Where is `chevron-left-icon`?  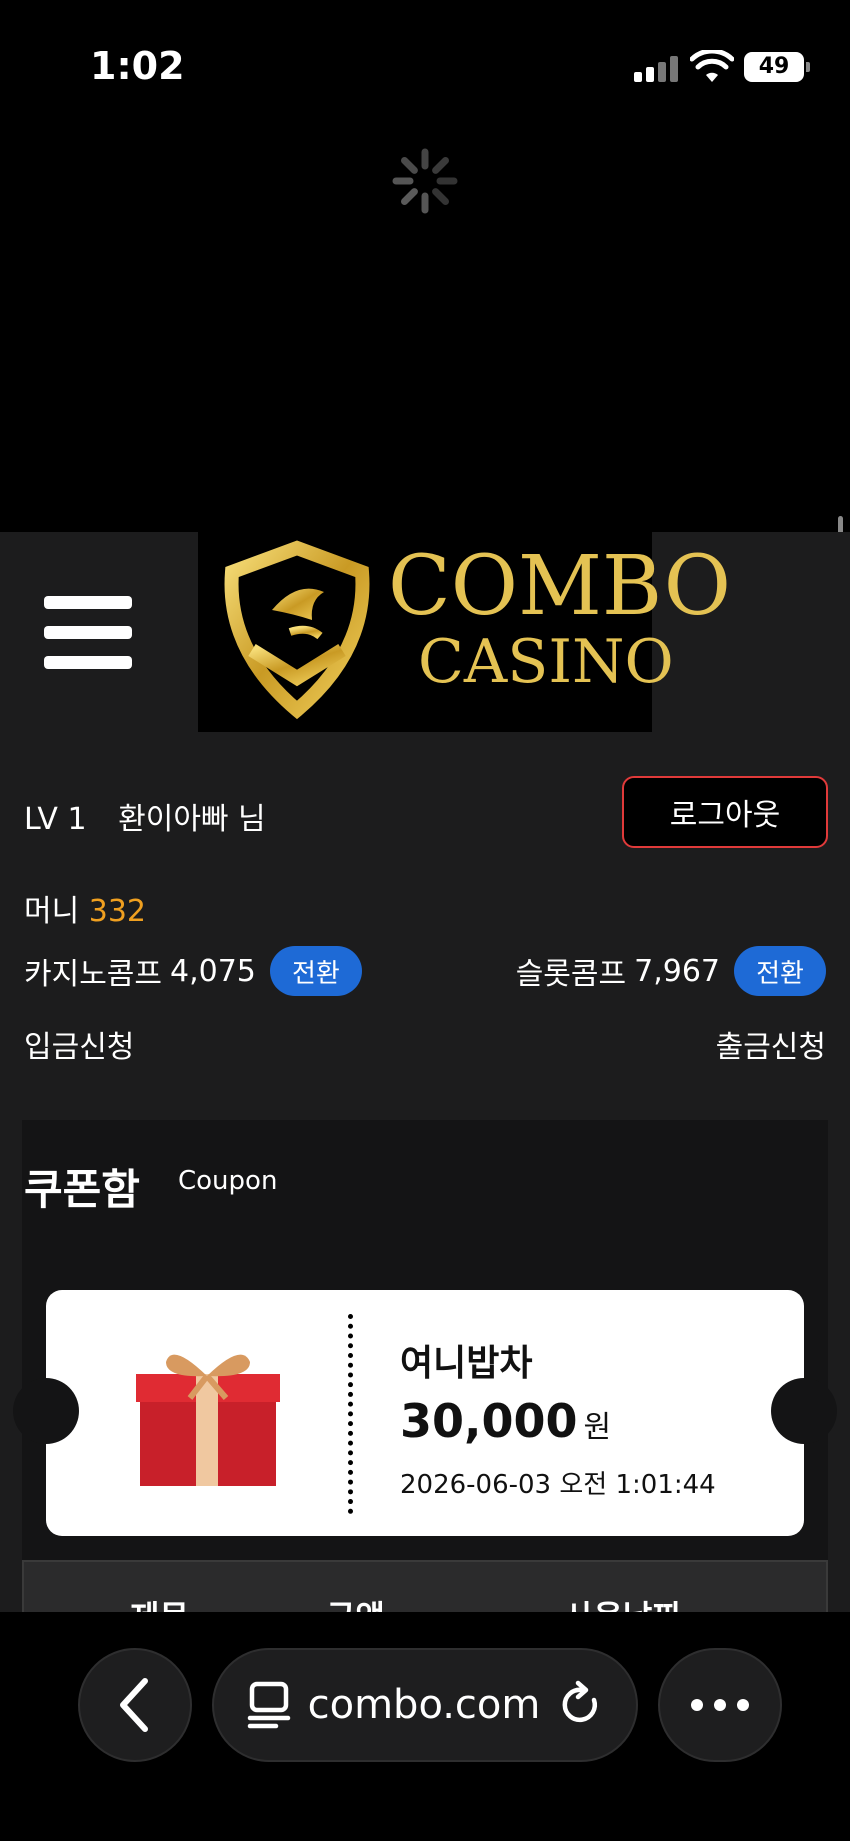
chevron-left-icon is located at coordinates (134, 1705).